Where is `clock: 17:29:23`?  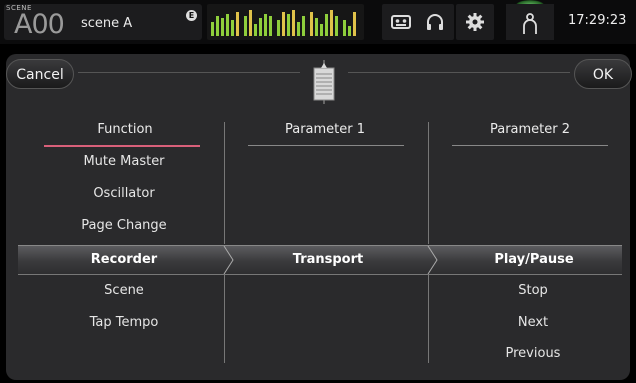
clock: 17:29:23 is located at coordinates (597, 20).